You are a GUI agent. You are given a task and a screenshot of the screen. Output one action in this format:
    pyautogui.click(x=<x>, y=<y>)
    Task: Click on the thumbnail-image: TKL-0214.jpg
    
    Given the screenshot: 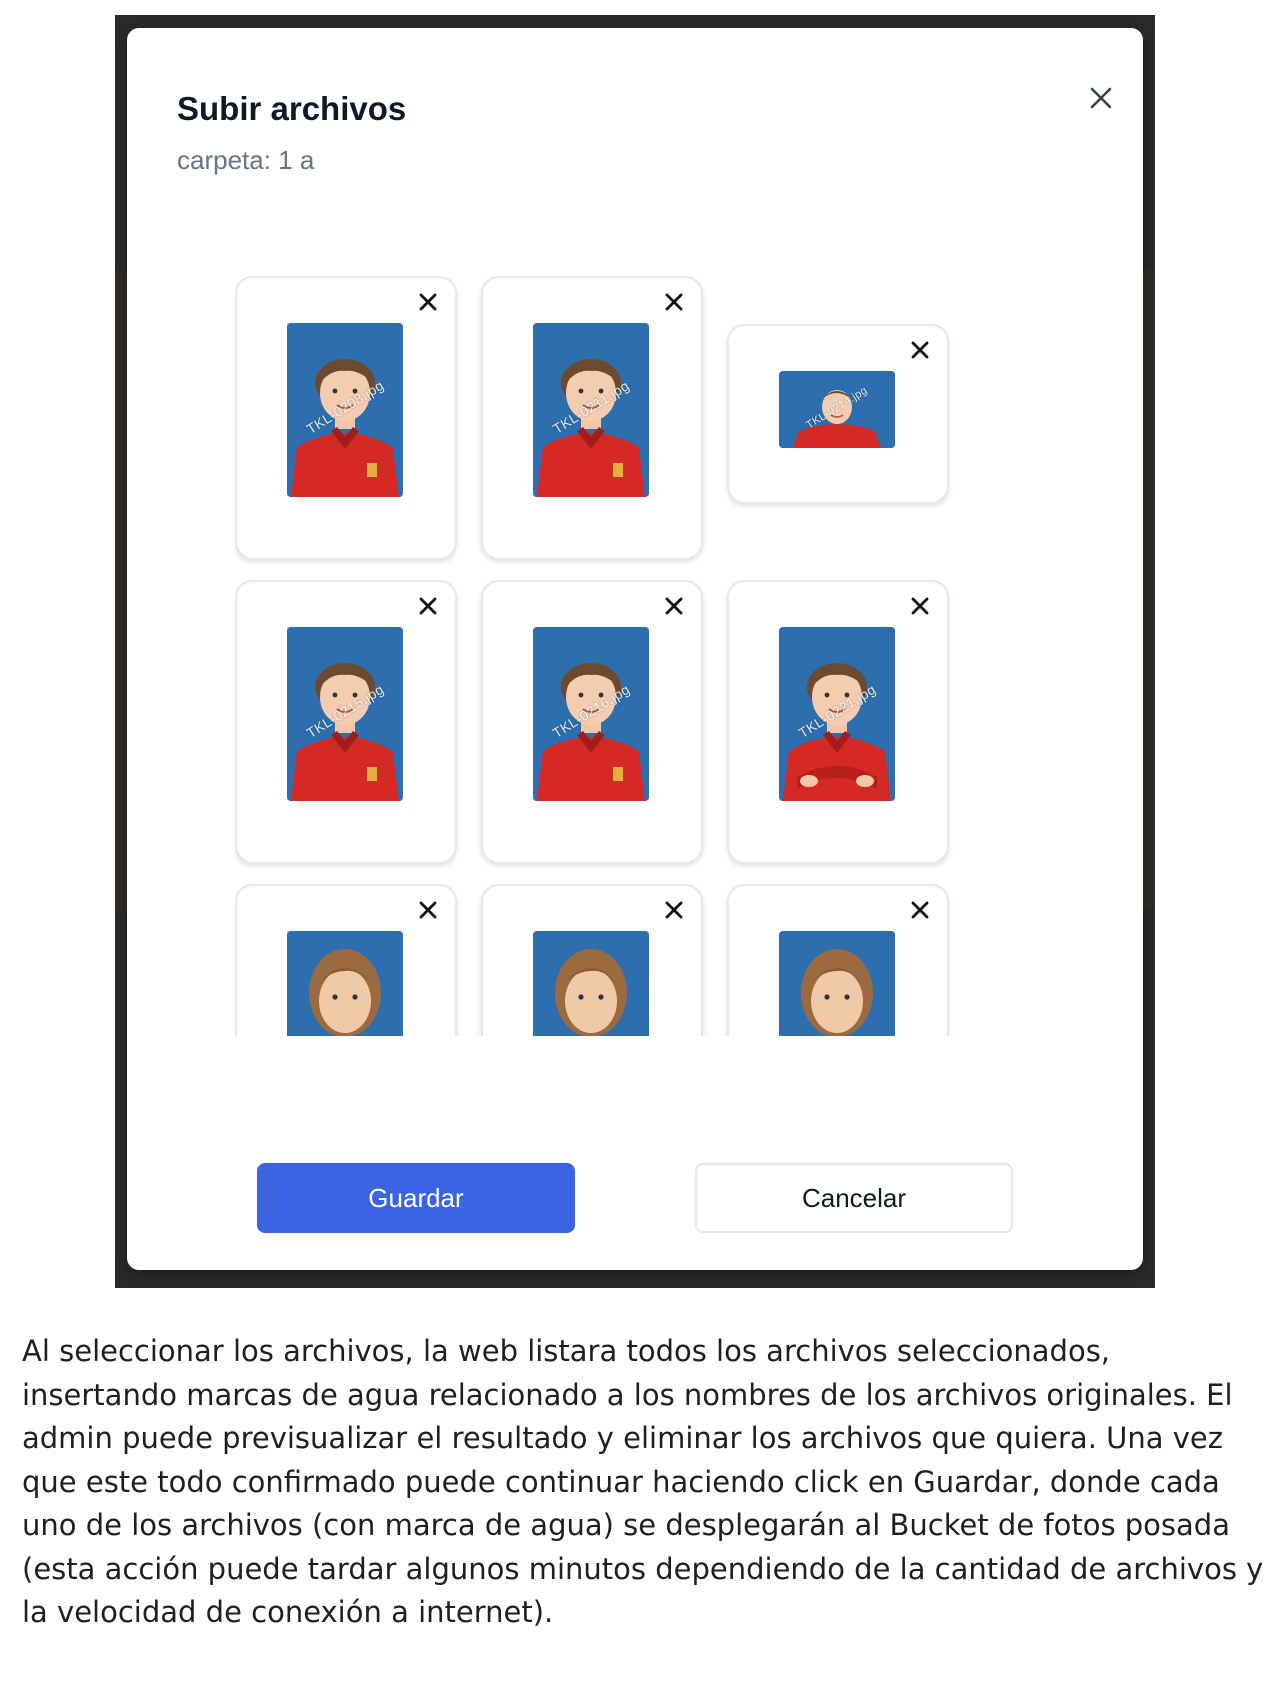 What is the action you would take?
    pyautogui.click(x=837, y=409)
    